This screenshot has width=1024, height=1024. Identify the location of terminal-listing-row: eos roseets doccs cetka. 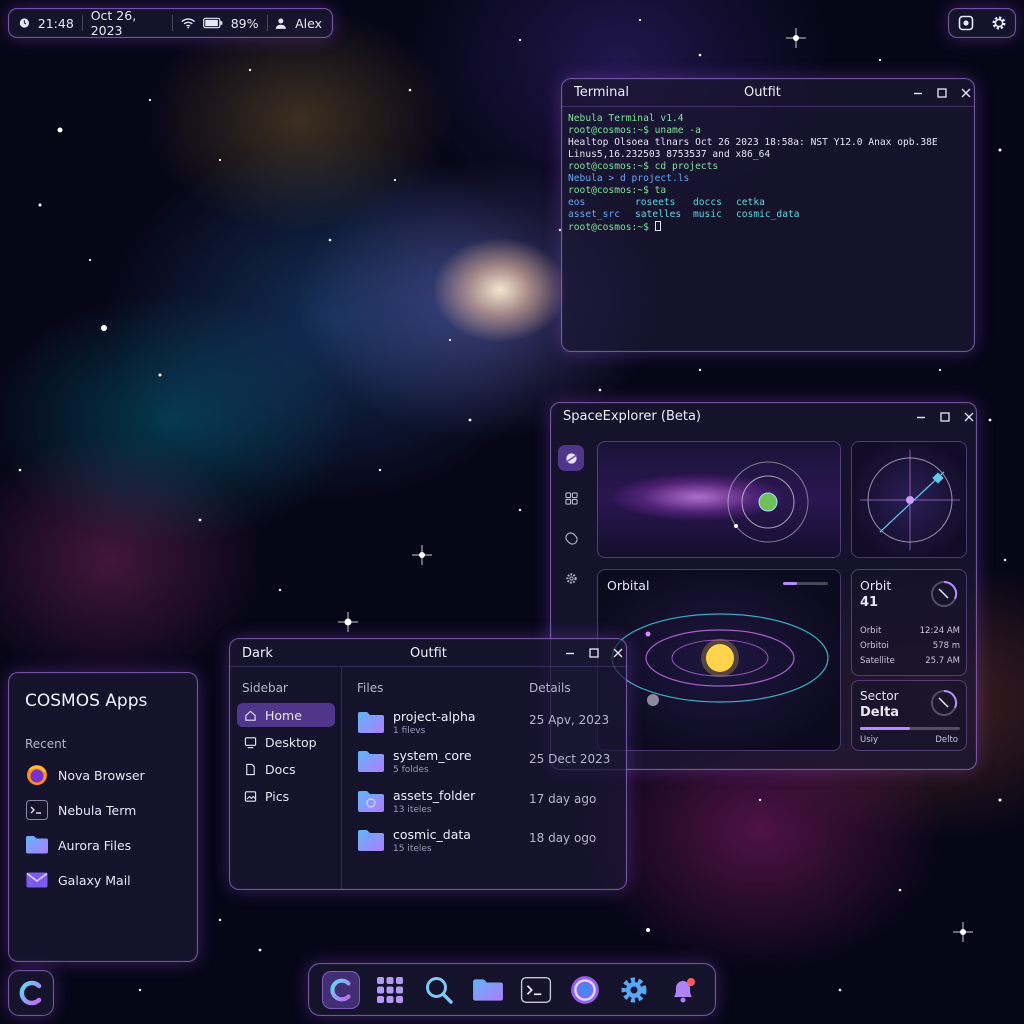
(768, 203).